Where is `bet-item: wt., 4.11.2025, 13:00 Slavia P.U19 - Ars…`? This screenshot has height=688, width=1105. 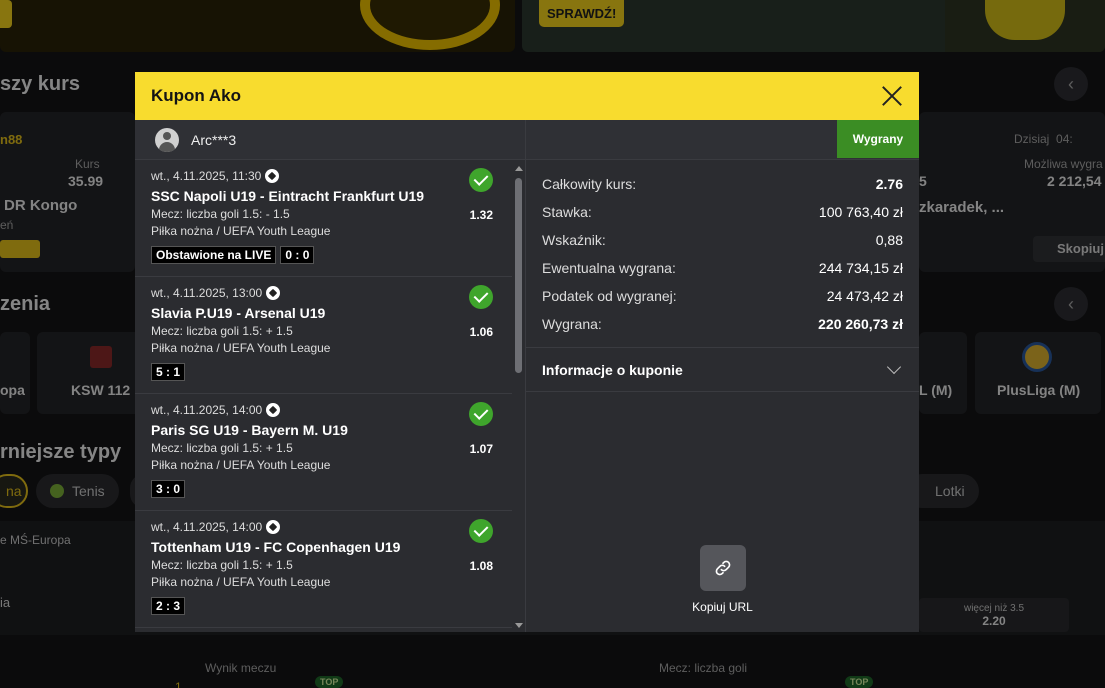 bet-item: wt., 4.11.2025, 13:00 Slavia P.U19 - Ars… is located at coordinates (324, 335).